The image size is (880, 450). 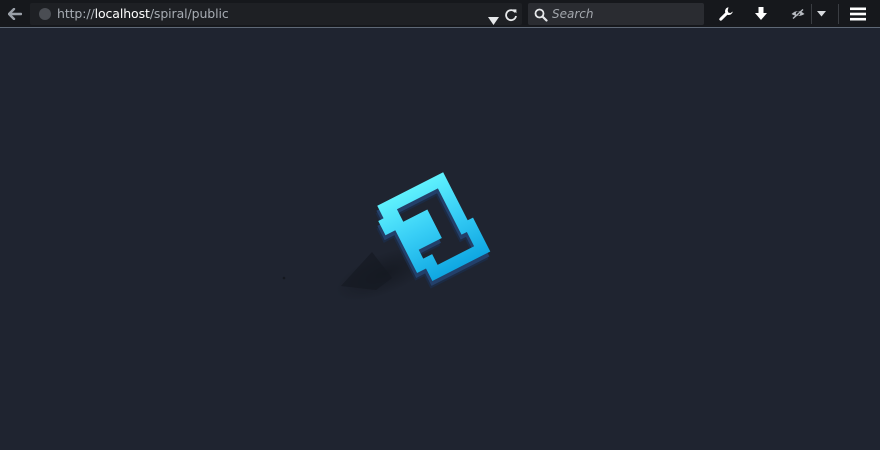 I want to click on dropdown-triangle-icon, so click(x=493, y=19).